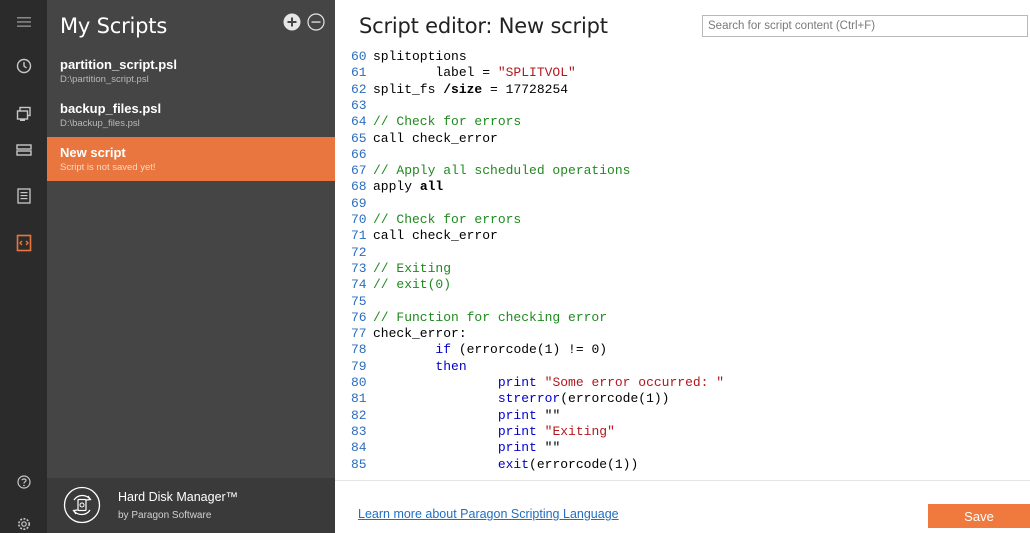  What do you see at coordinates (435, 73) in the screenshot?
I see `code-token: label =` at bounding box center [435, 73].